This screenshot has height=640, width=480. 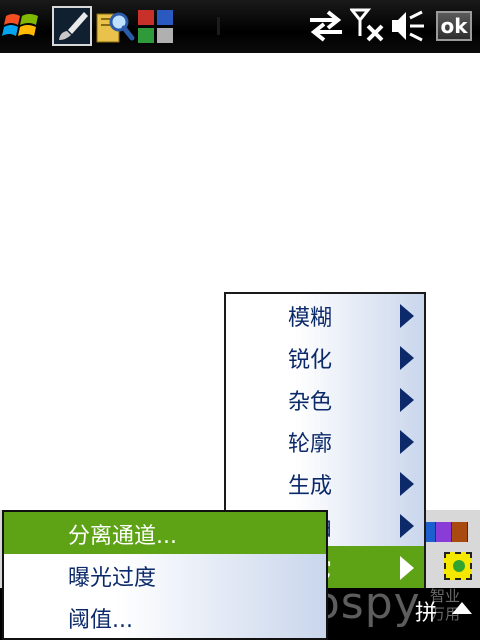 I want to click on menu-item-label: 杂色, so click(x=310, y=402).